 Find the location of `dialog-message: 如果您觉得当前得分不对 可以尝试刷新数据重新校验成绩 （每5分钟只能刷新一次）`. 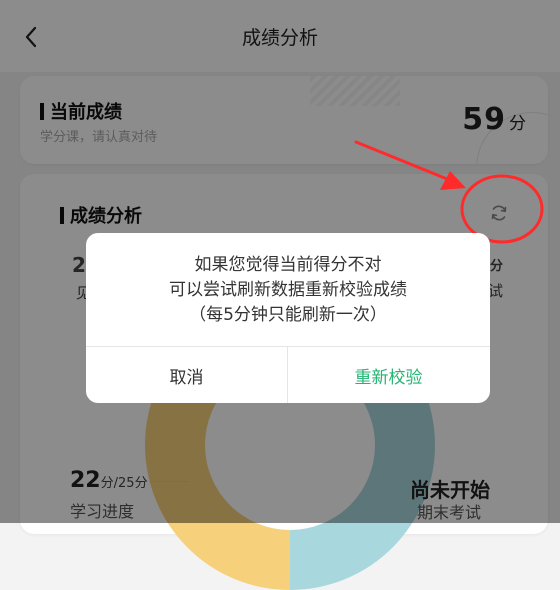

dialog-message: 如果您觉得当前得分不对 可以尝试刷新数据重新校验成绩 （每5分钟只能刷新一次） is located at coordinates (288, 290).